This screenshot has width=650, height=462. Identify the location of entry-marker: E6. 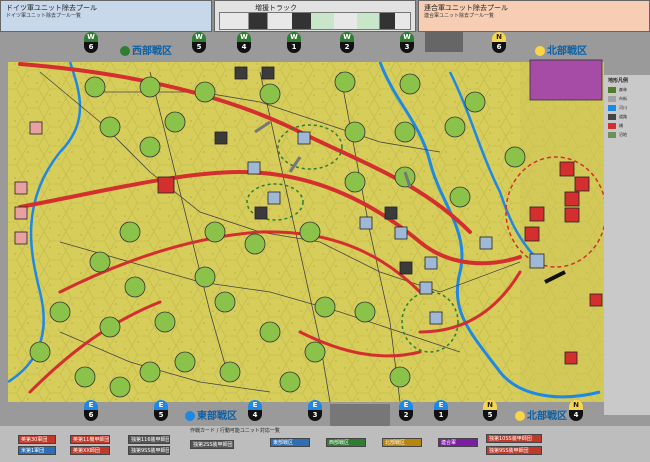
(91, 411).